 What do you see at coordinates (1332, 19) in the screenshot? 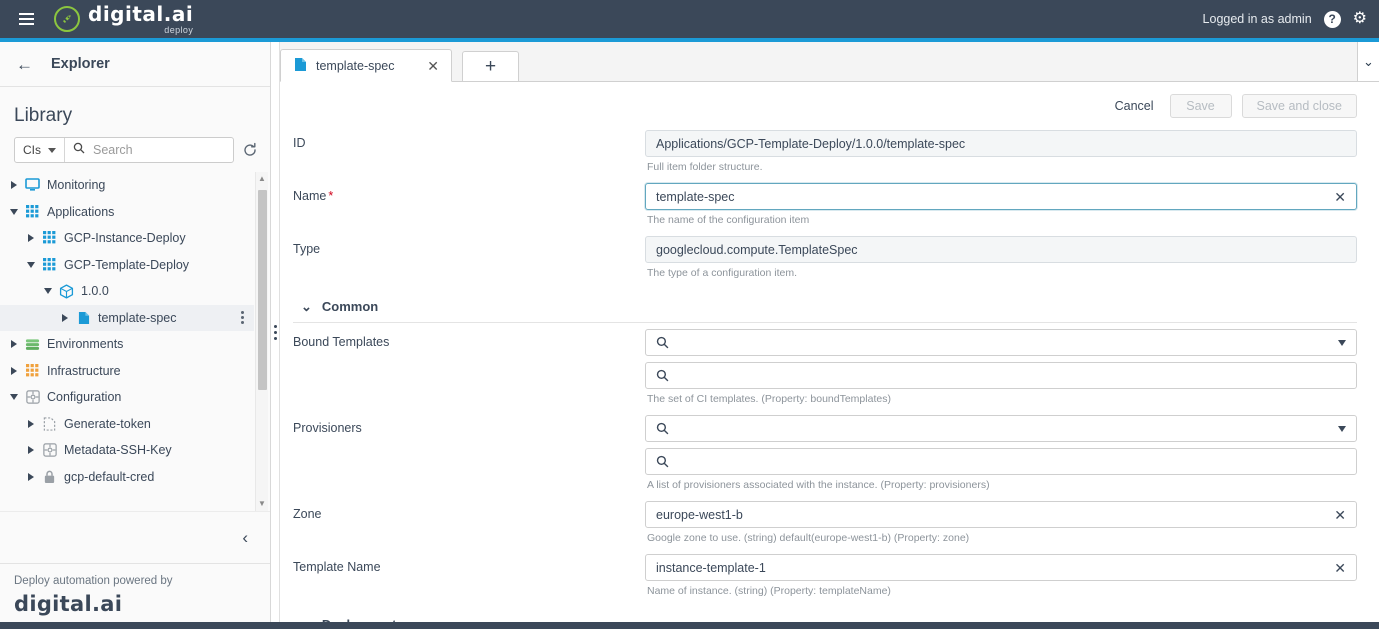
I see `help-icon: ?` at bounding box center [1332, 19].